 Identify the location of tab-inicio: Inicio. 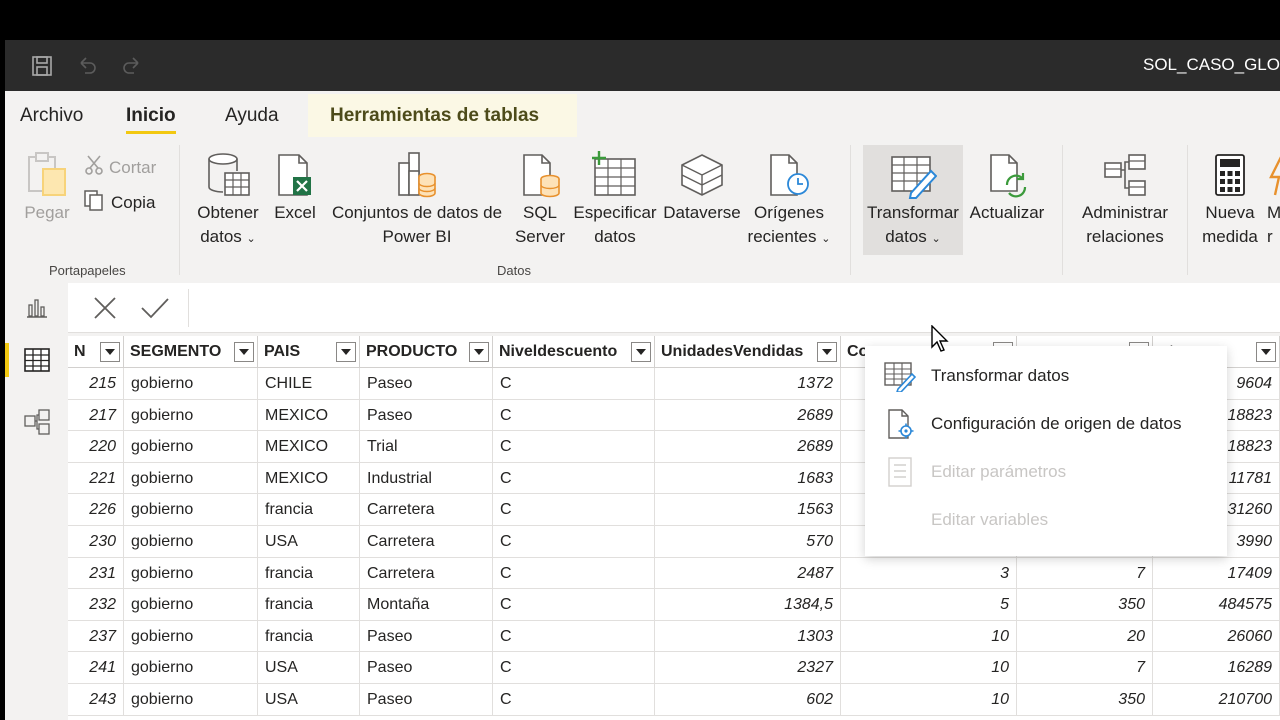
(151, 119).